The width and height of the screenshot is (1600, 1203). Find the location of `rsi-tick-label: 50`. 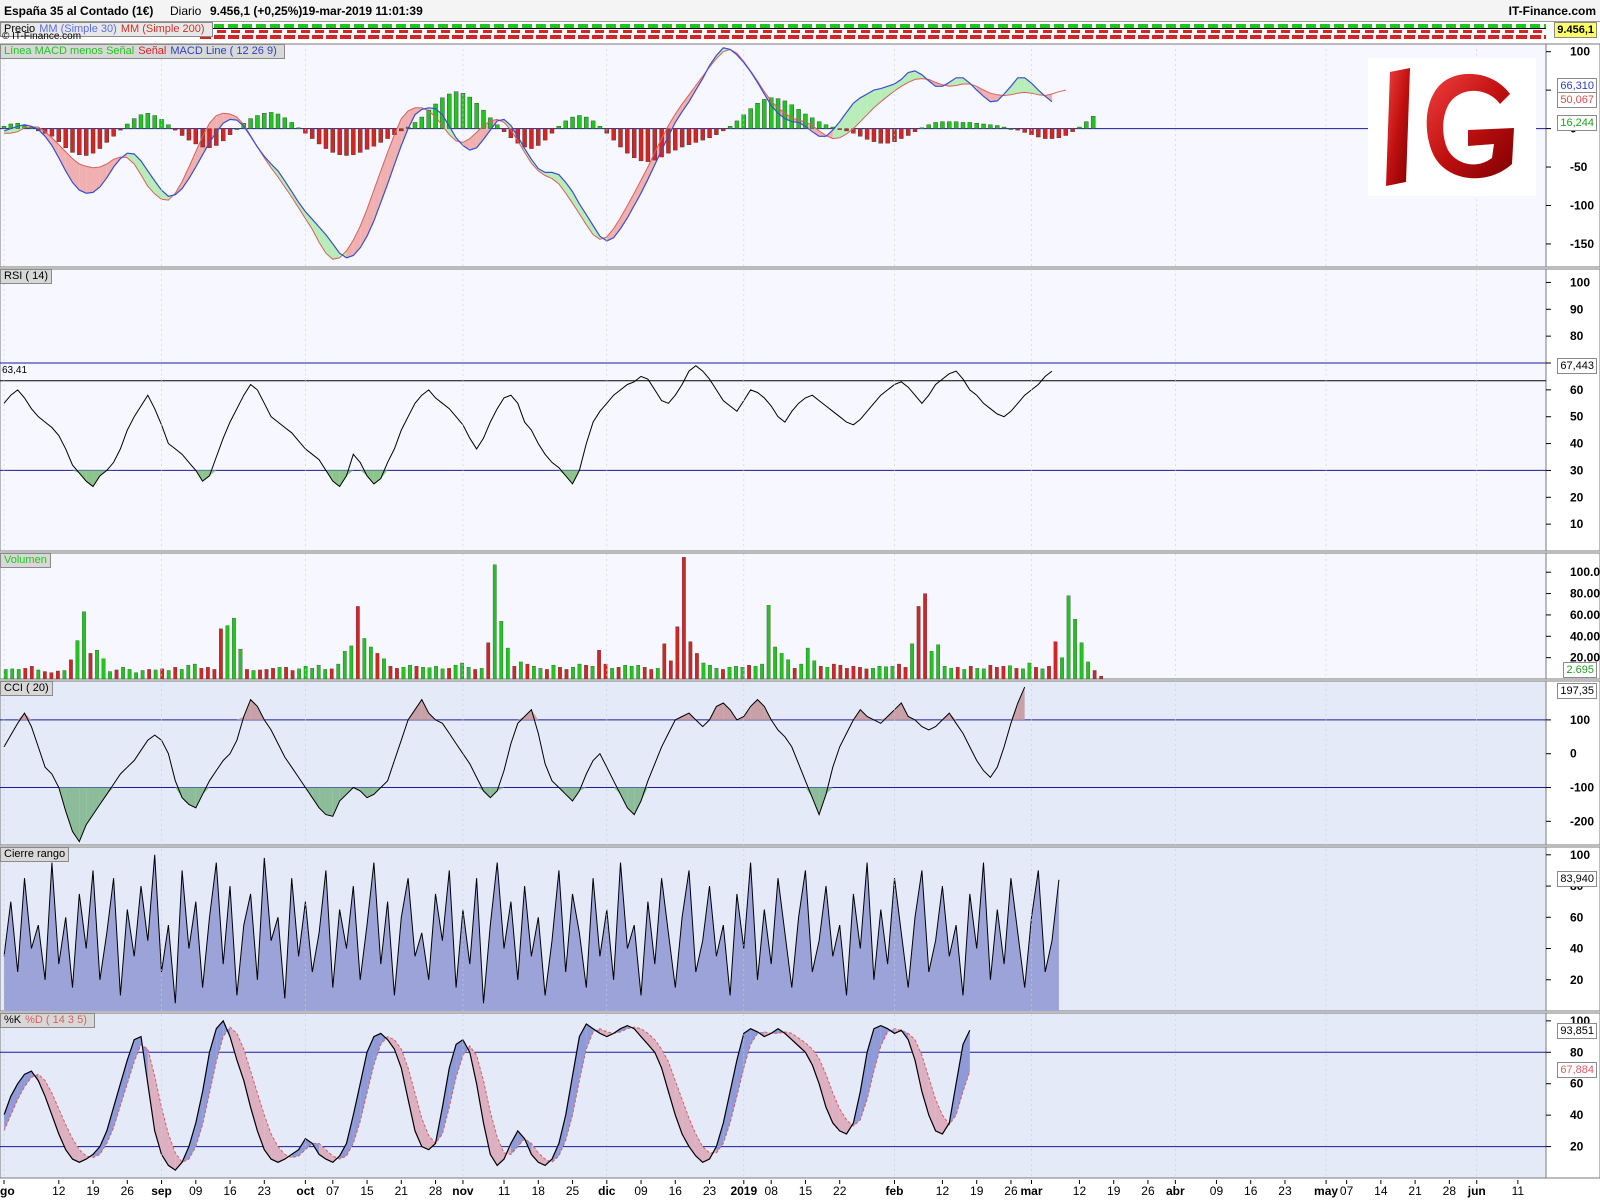

rsi-tick-label: 50 is located at coordinates (1577, 417).